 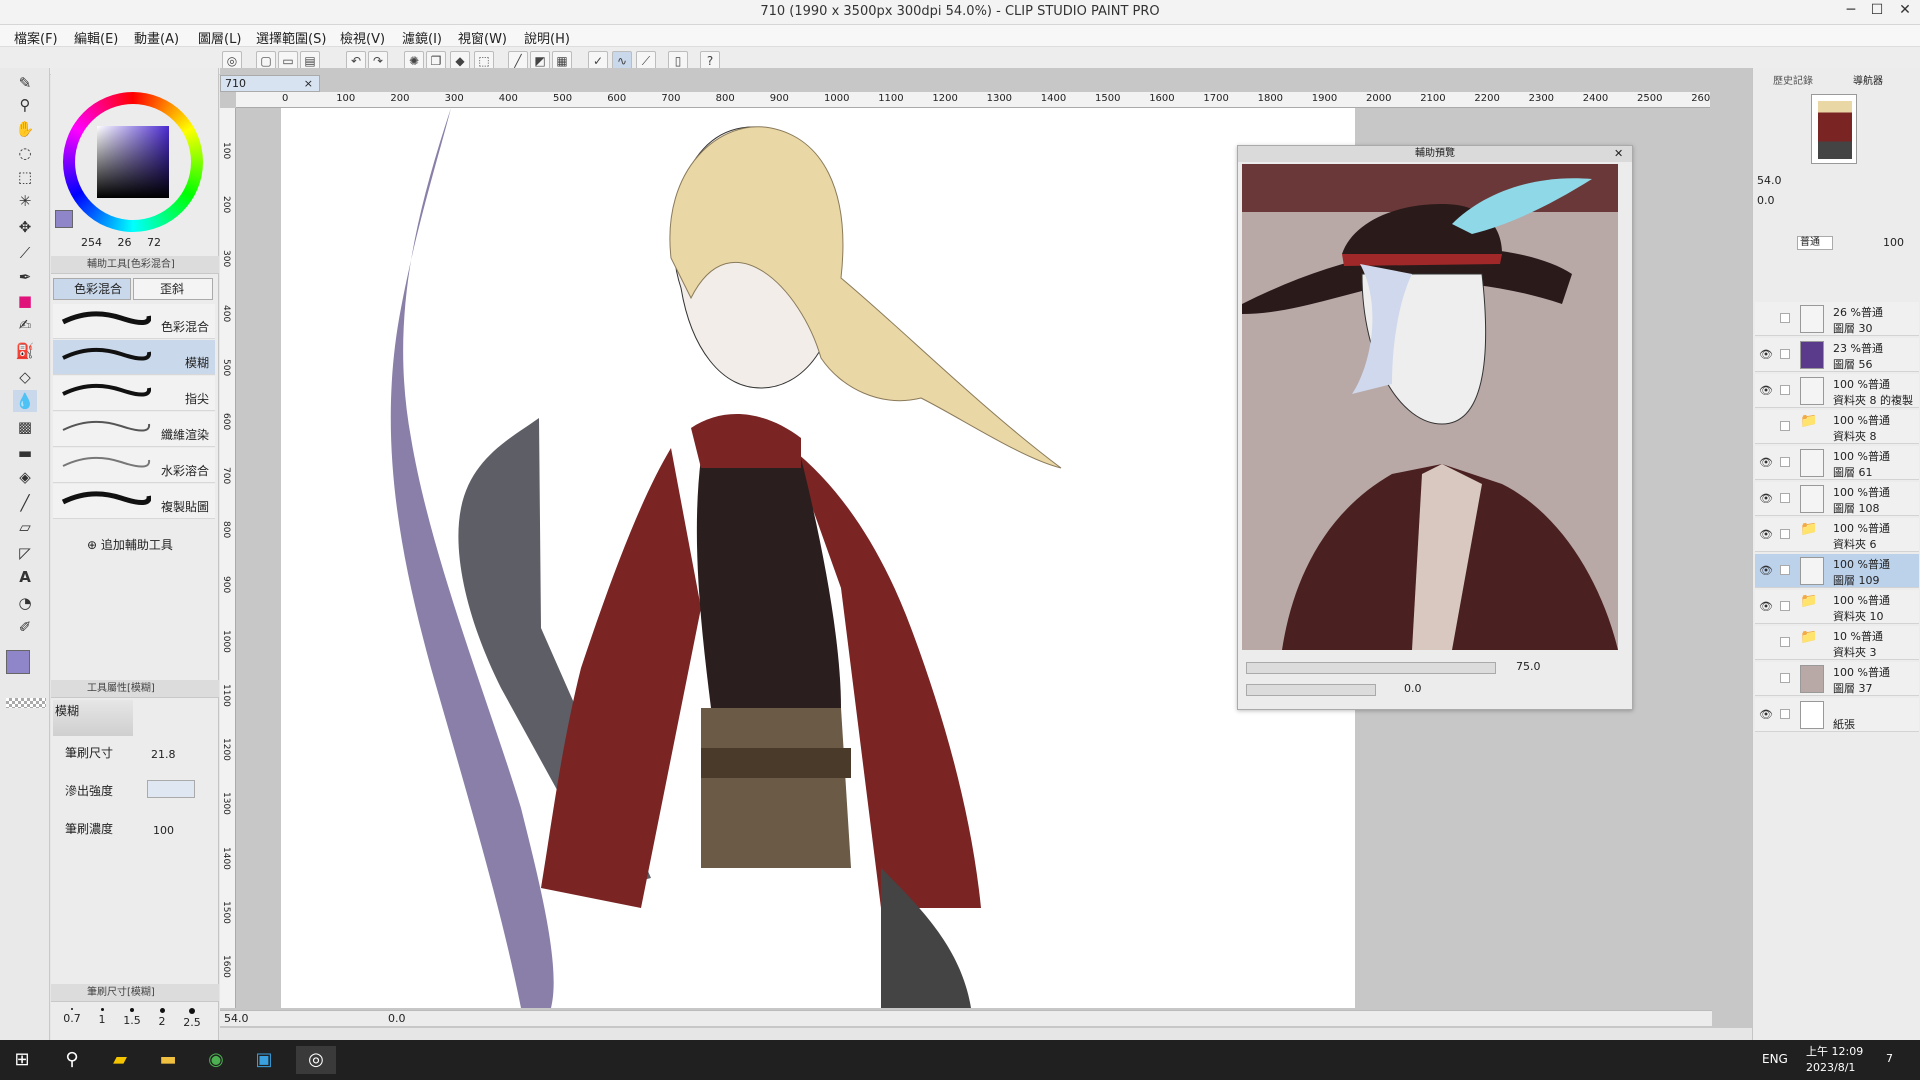 I want to click on airbrush-icon: ⛽, so click(x=25, y=351).